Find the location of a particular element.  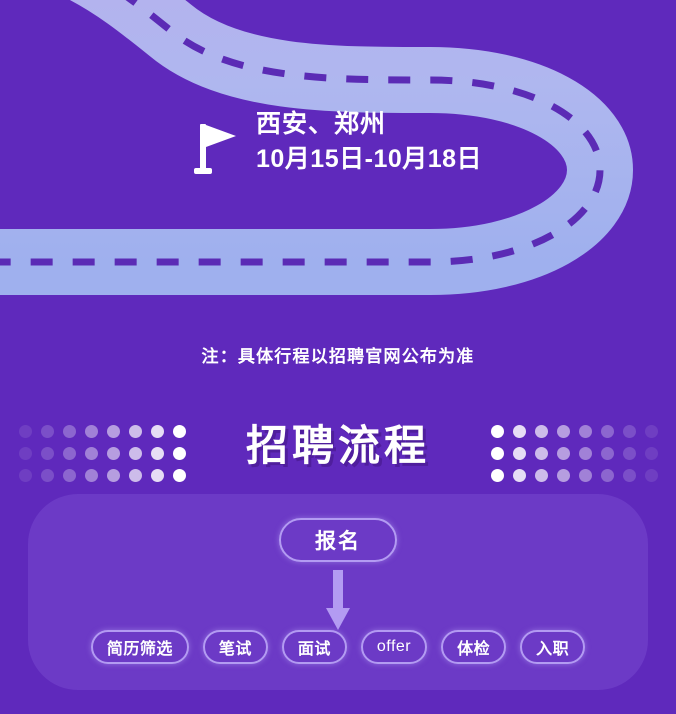

route-cities: 西安、郑州 is located at coordinates (321, 124).